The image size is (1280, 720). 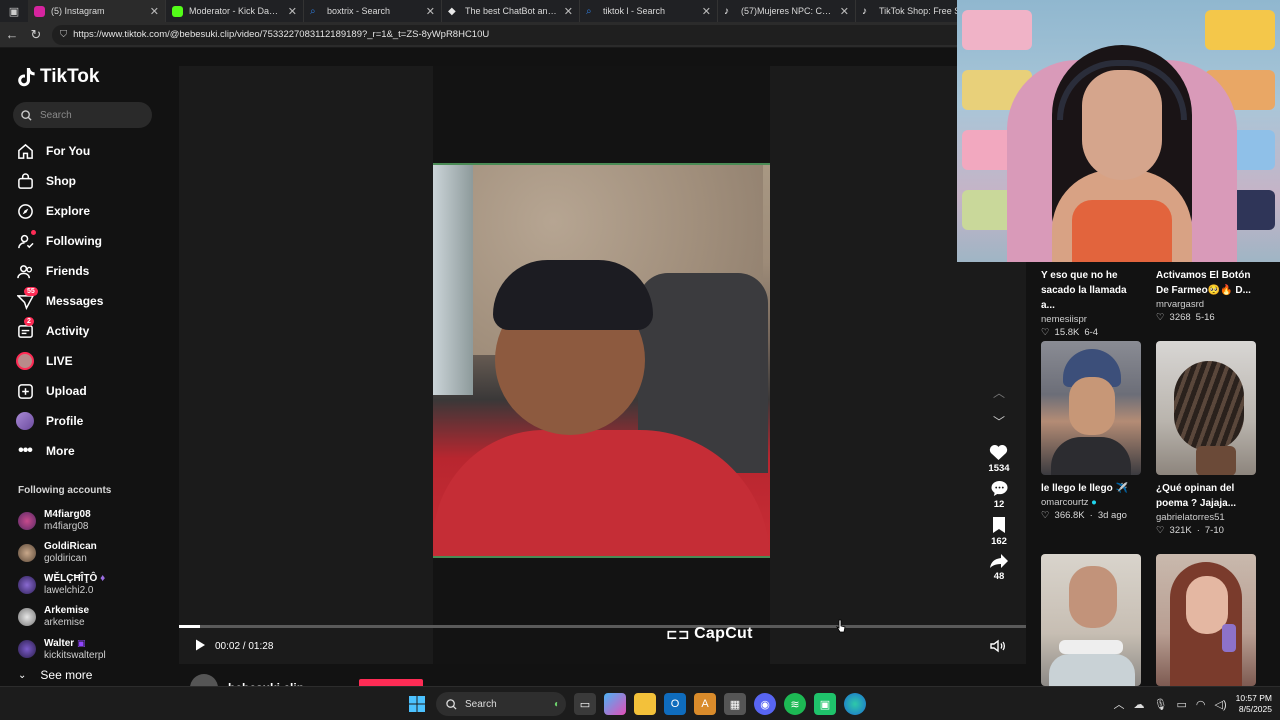 What do you see at coordinates (93, 585) in the screenshot?
I see `following-account: WĚLÇĦÎŢÔ ♦ lawelchi2.0` at bounding box center [93, 585].